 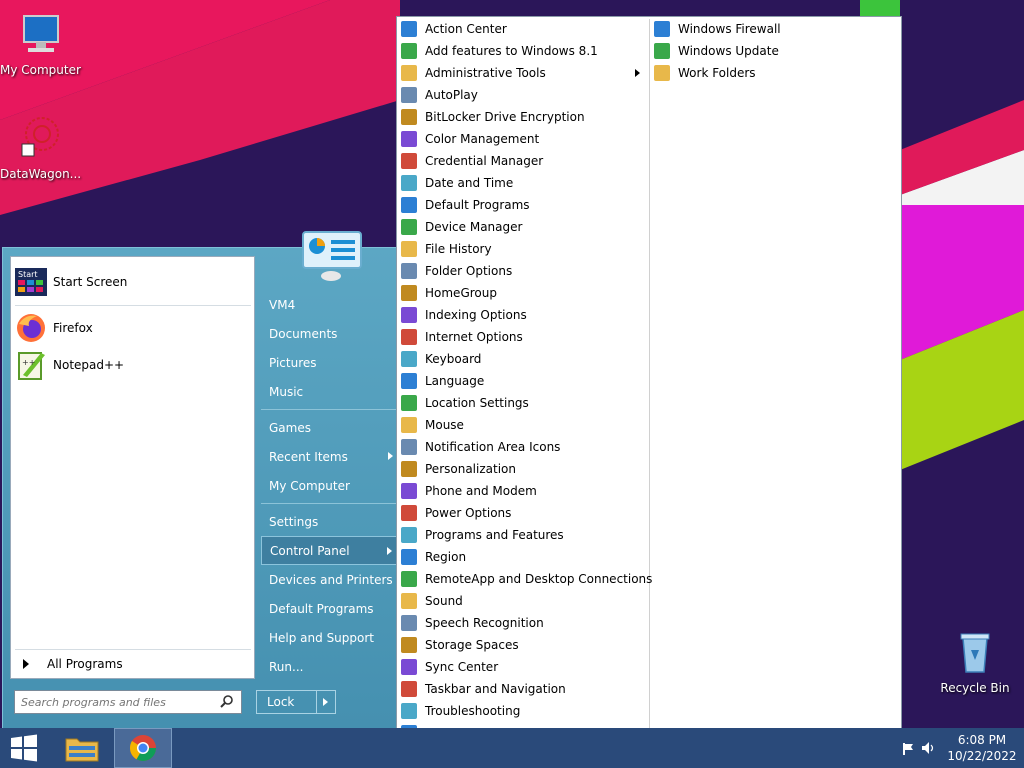 I want to click on cp-item-region: Region, so click(x=433, y=557).